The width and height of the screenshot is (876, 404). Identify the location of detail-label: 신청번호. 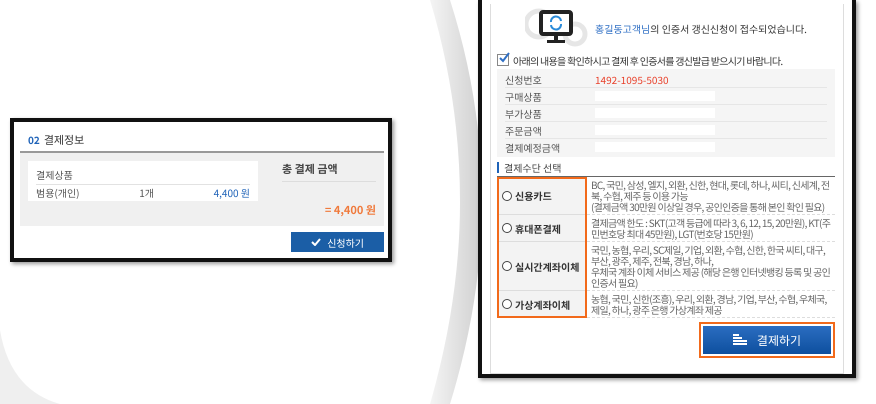
(524, 79).